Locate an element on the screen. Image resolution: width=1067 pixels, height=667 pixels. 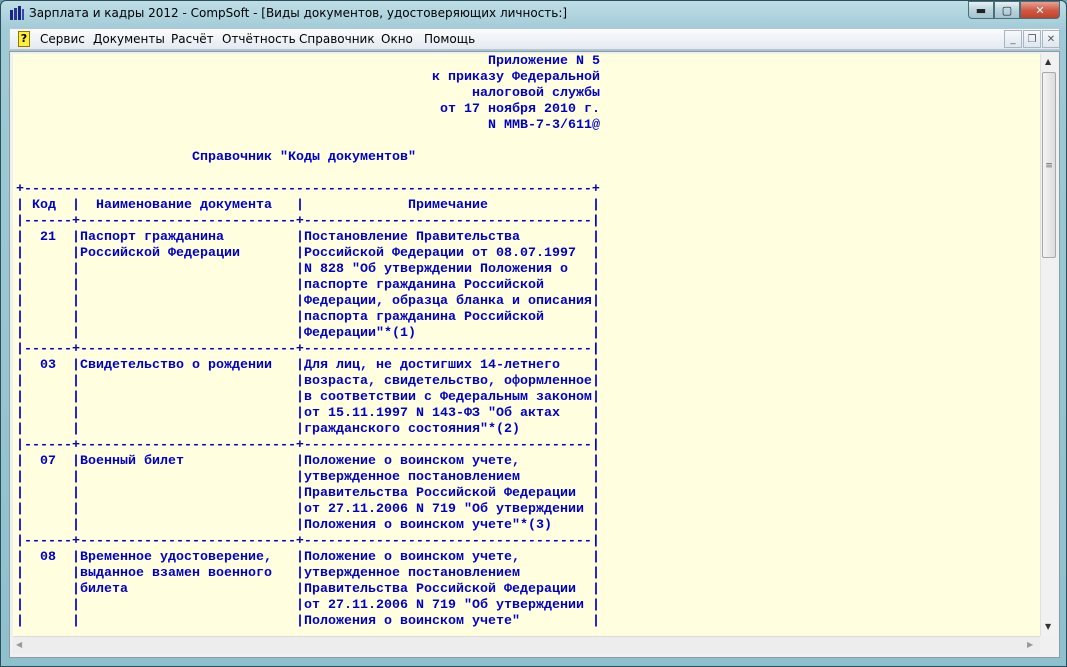
menu-documents: Документы is located at coordinates (129, 39).